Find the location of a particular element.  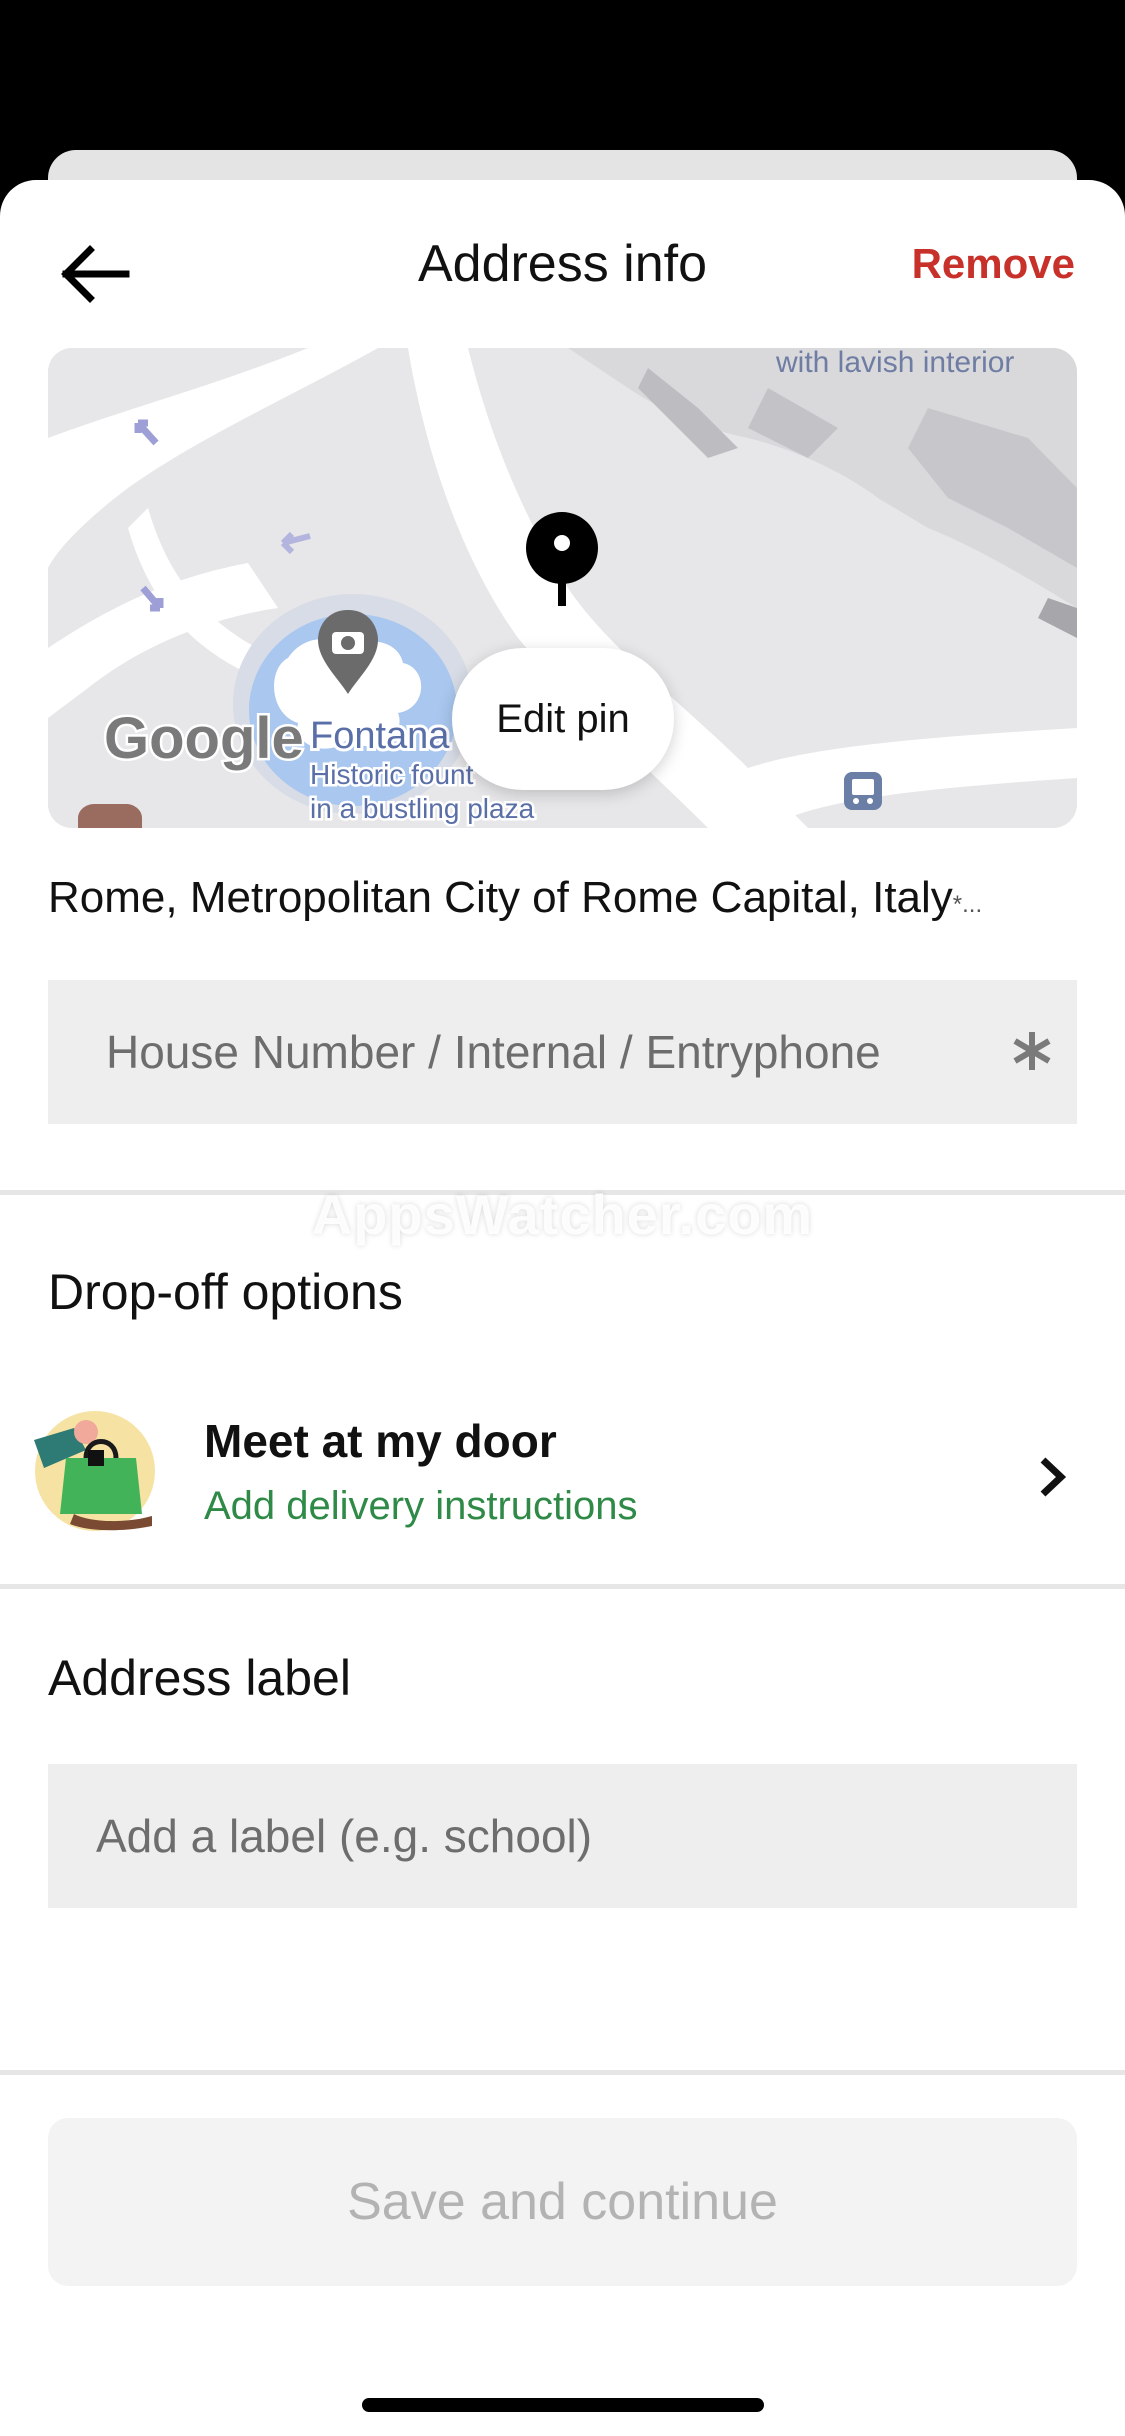

required-asterisk-icon is located at coordinates (1032, 1051).